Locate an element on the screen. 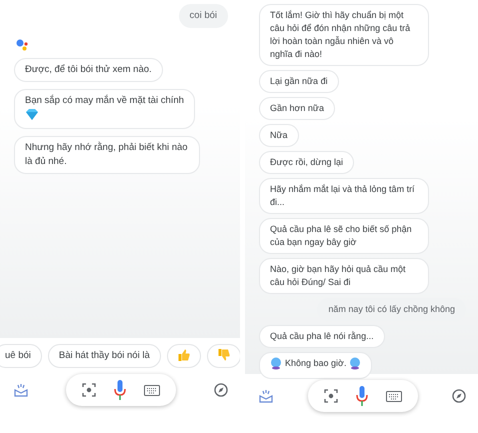  thumbs-up-icon is located at coordinates (184, 355).